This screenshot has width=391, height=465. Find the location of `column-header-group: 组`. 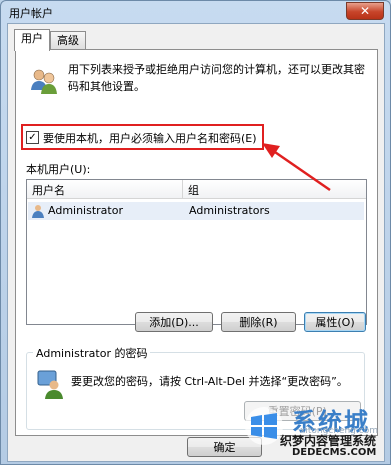

column-header-group: 组 is located at coordinates (193, 190).